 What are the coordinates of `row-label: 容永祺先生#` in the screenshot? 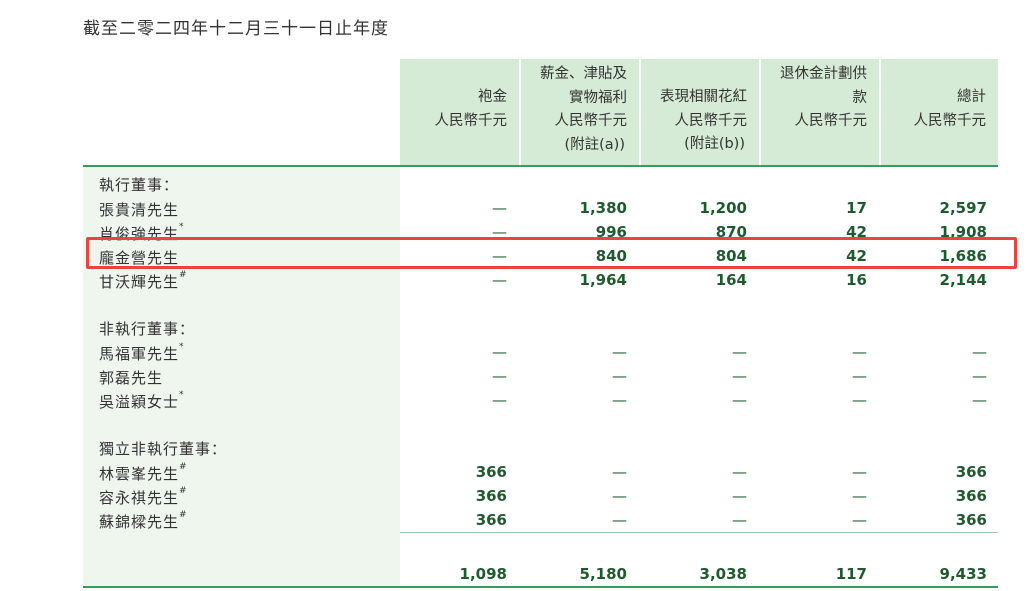 It's located at (143, 497).